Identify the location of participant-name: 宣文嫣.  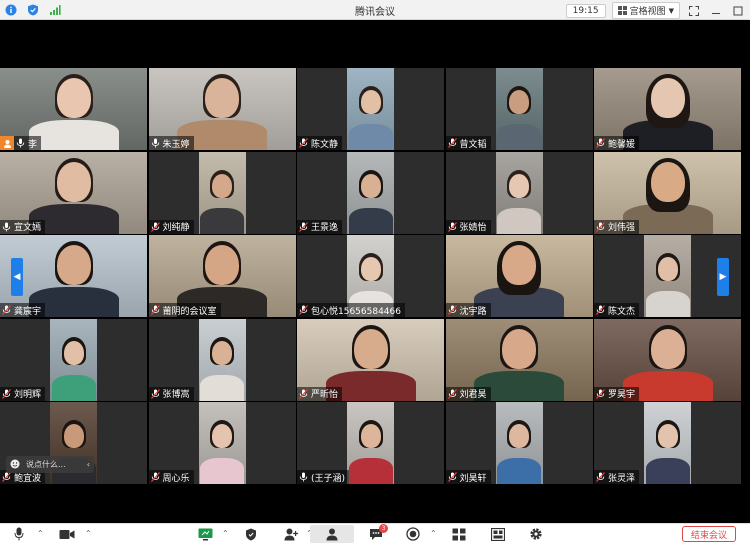
(28, 228).